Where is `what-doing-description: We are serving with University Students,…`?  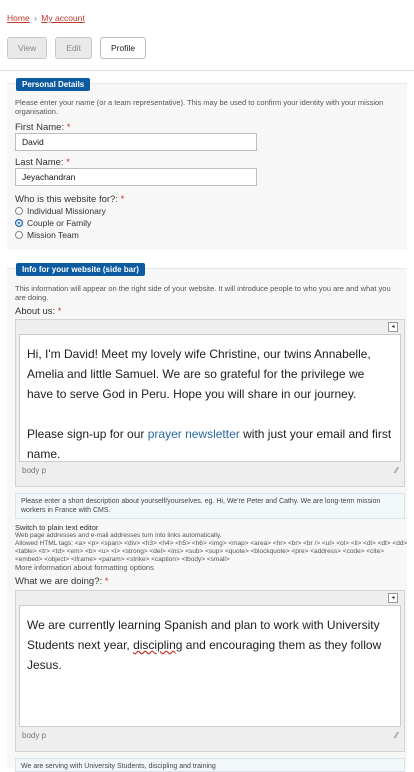
what-doing-description: We are serving with University Students,… is located at coordinates (210, 765).